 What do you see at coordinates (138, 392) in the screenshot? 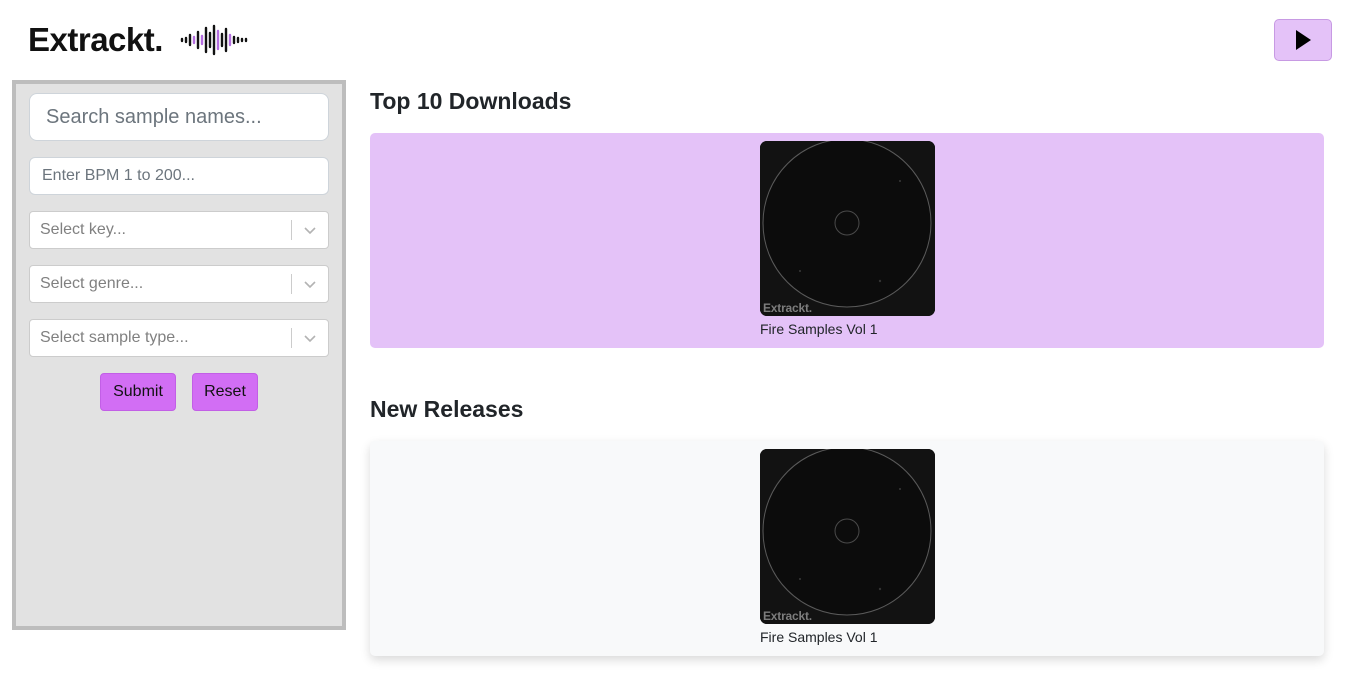
I see `submit-button: Submit` at bounding box center [138, 392].